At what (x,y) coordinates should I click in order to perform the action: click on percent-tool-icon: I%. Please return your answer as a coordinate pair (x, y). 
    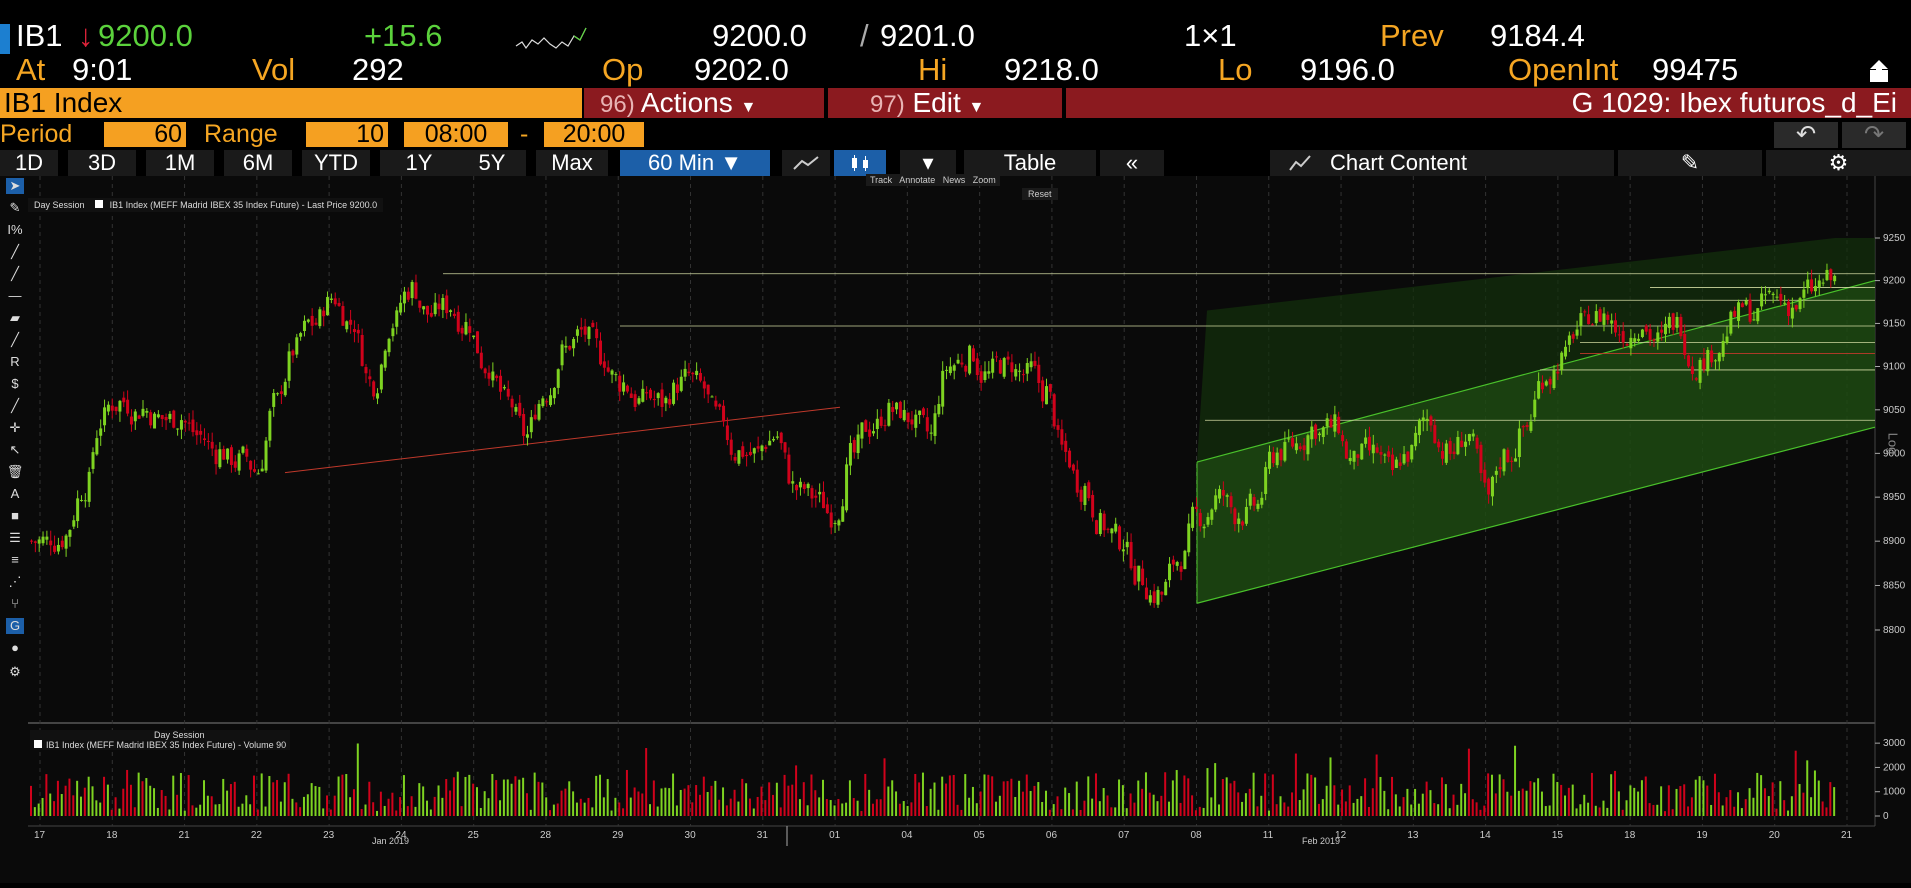
    Looking at the image, I should click on (15, 230).